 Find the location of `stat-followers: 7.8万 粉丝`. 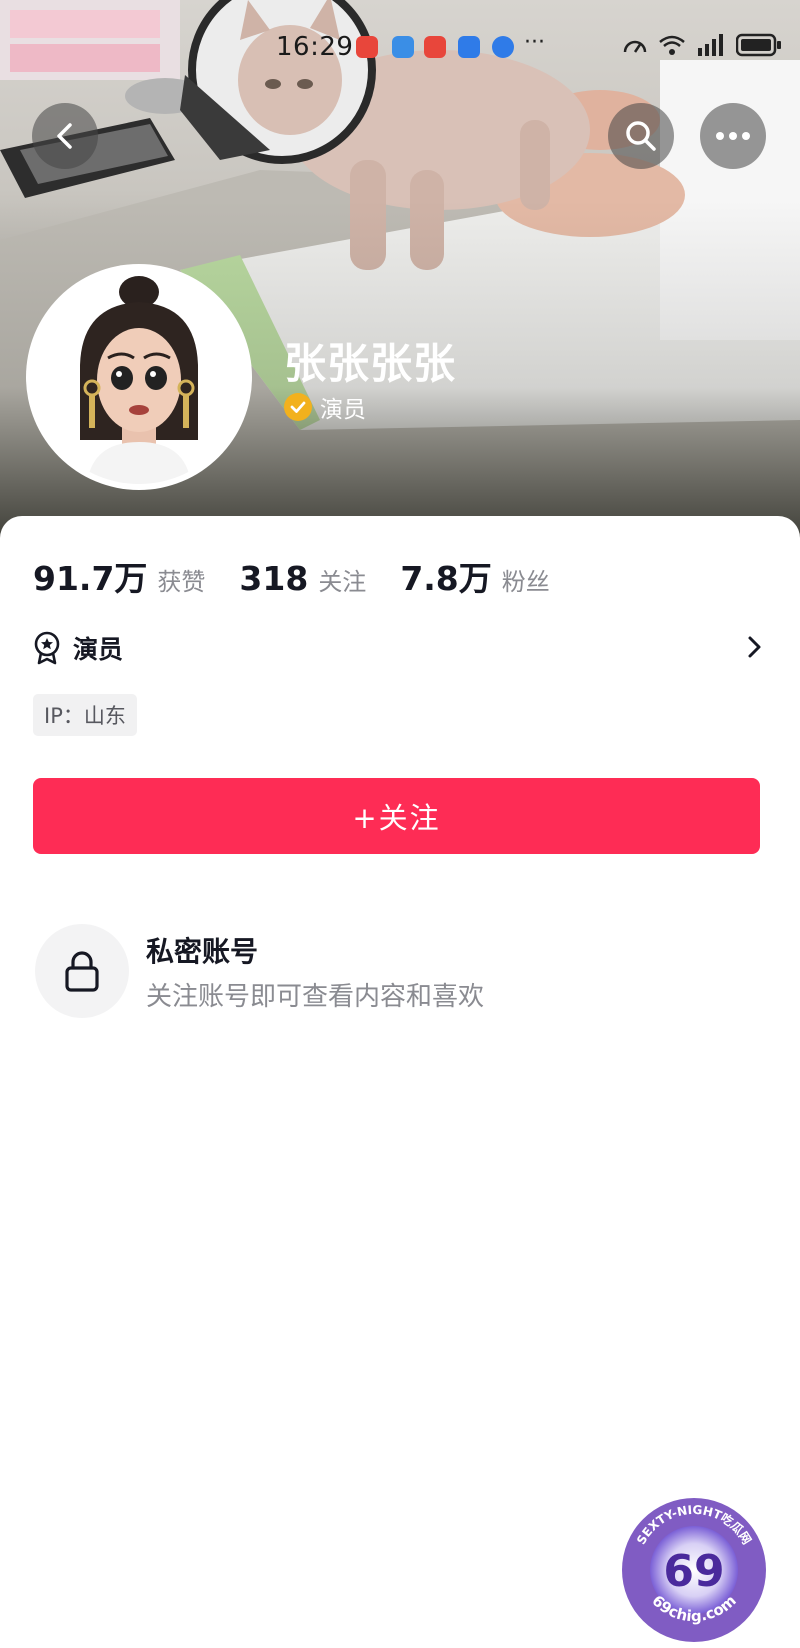

stat-followers: 7.8万 粉丝 is located at coordinates (474, 576).